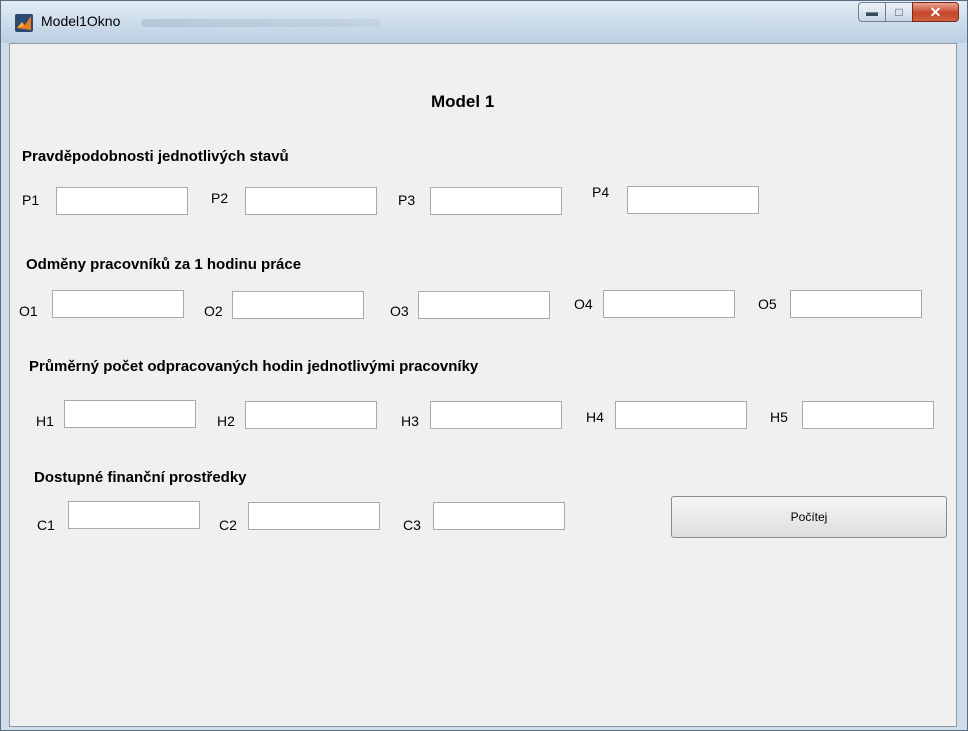 The image size is (968, 731). What do you see at coordinates (226, 421) in the screenshot?
I see `label-h2: H2` at bounding box center [226, 421].